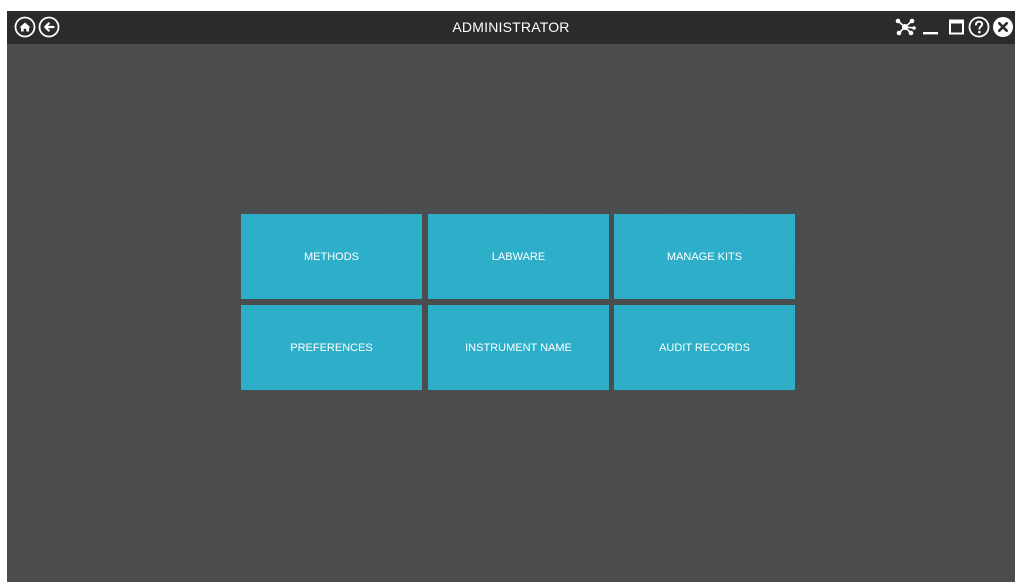 This screenshot has width=1015, height=582. I want to click on audit-records-tile: AUDIT RECORDS, so click(704, 347).